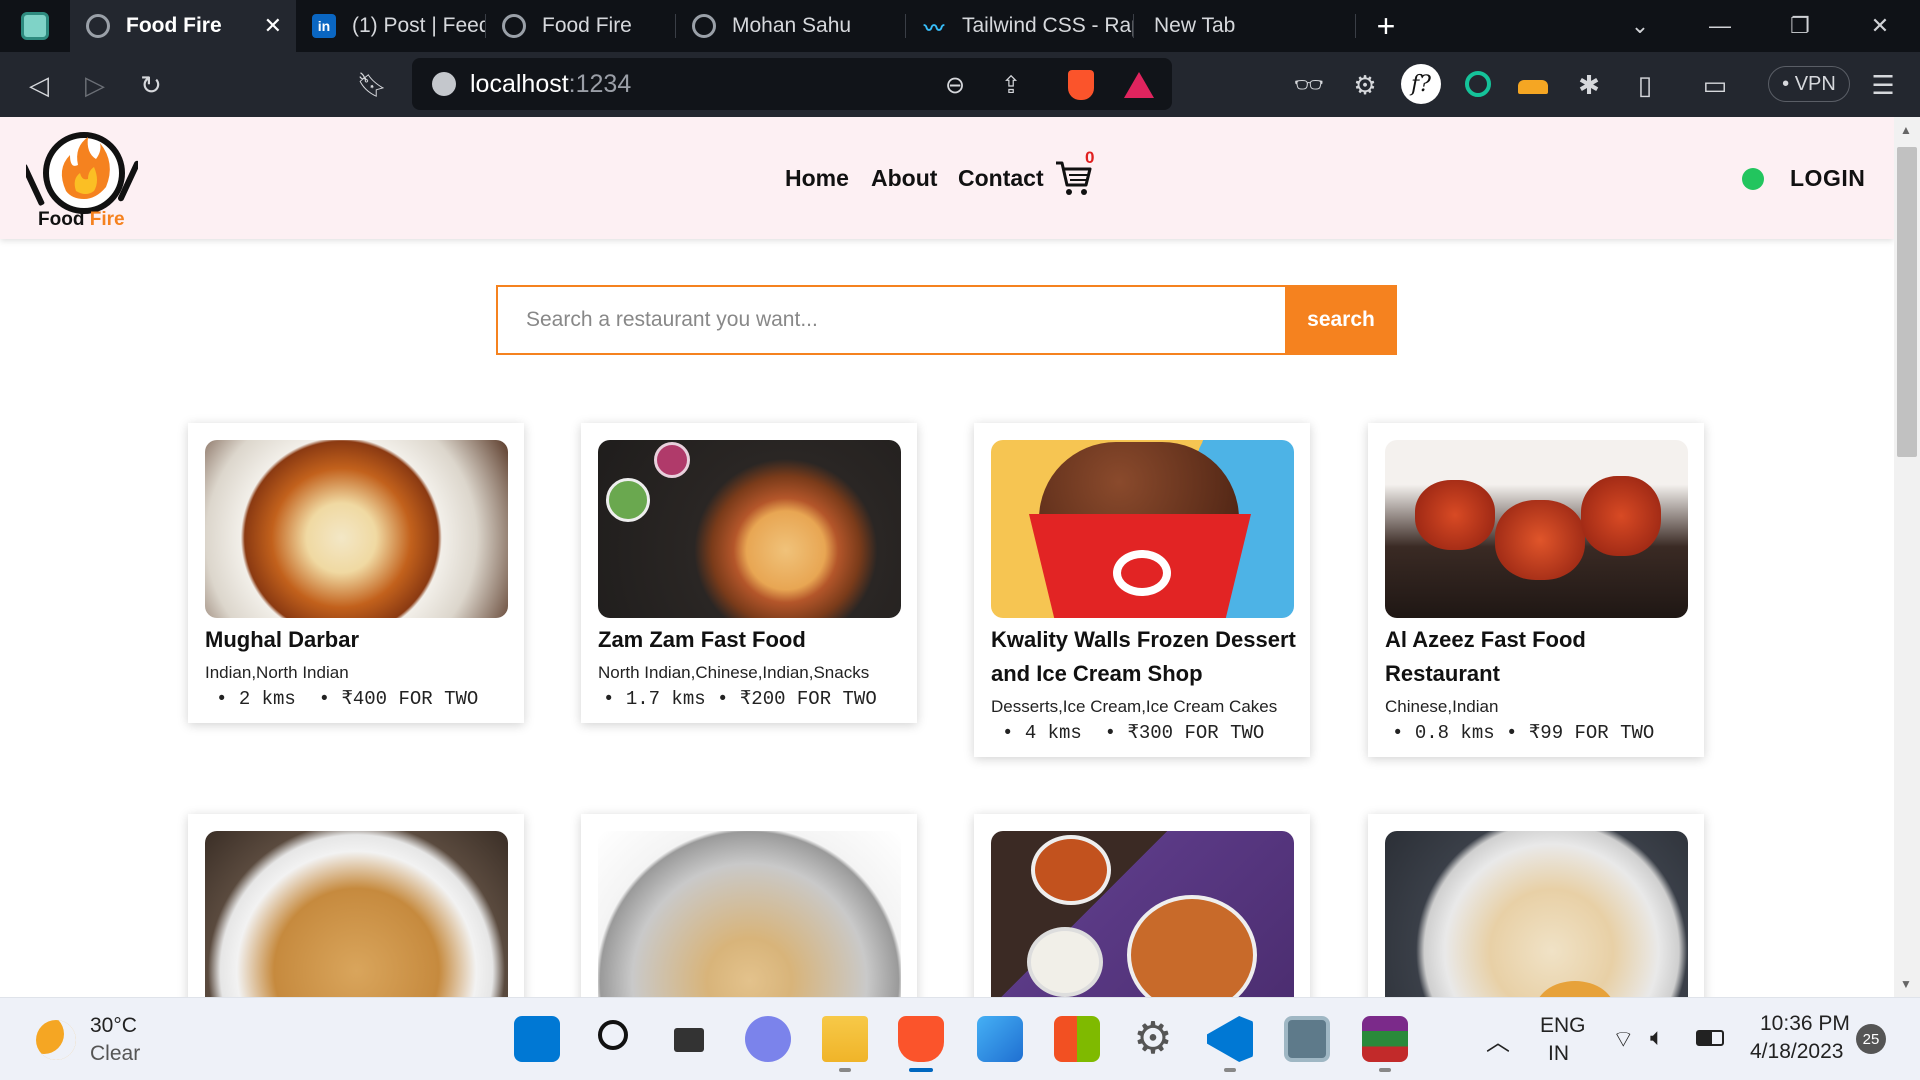 Image resolution: width=1920 pixels, height=1080 pixels. I want to click on weather-temp: 30°C, so click(113, 1026).